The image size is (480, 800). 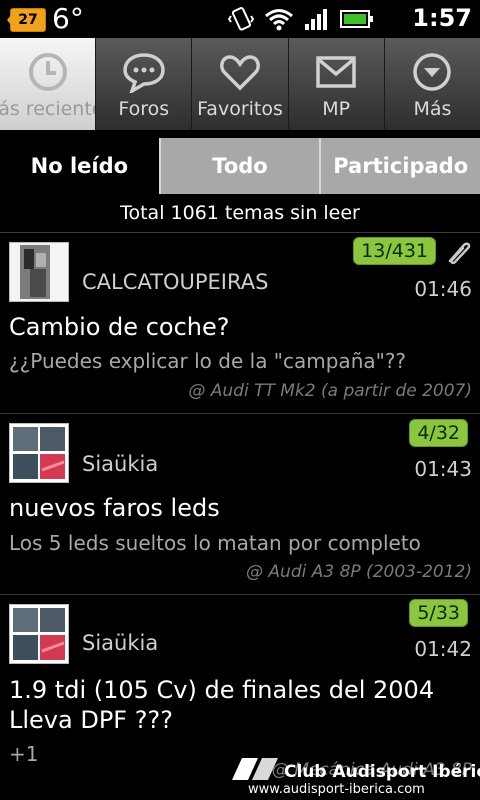 I want to click on unread-total: Total 1061 temas sin leer, so click(x=240, y=213).